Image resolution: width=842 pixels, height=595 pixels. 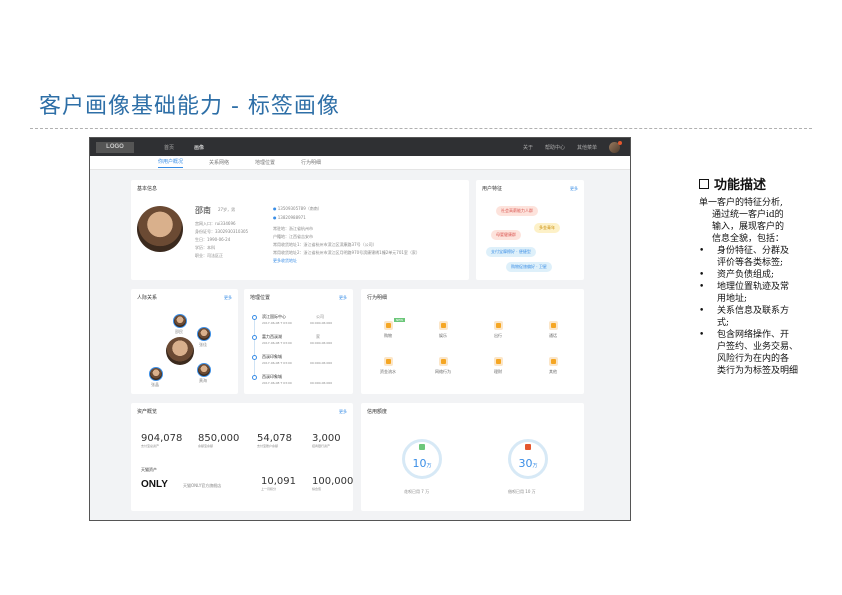 What do you see at coordinates (227, 209) in the screenshot?
I see `age-gender: 27岁，男` at bounding box center [227, 209].